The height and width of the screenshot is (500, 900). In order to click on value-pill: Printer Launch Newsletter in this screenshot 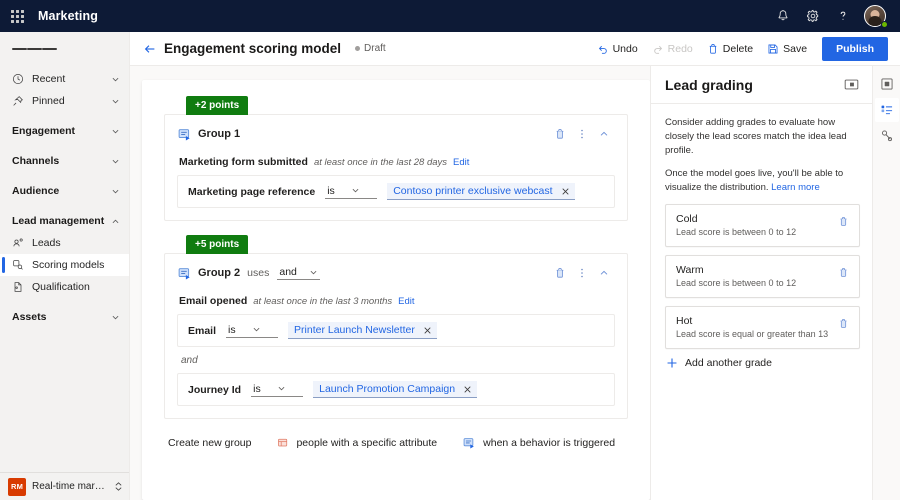, I will do `click(362, 330)`.